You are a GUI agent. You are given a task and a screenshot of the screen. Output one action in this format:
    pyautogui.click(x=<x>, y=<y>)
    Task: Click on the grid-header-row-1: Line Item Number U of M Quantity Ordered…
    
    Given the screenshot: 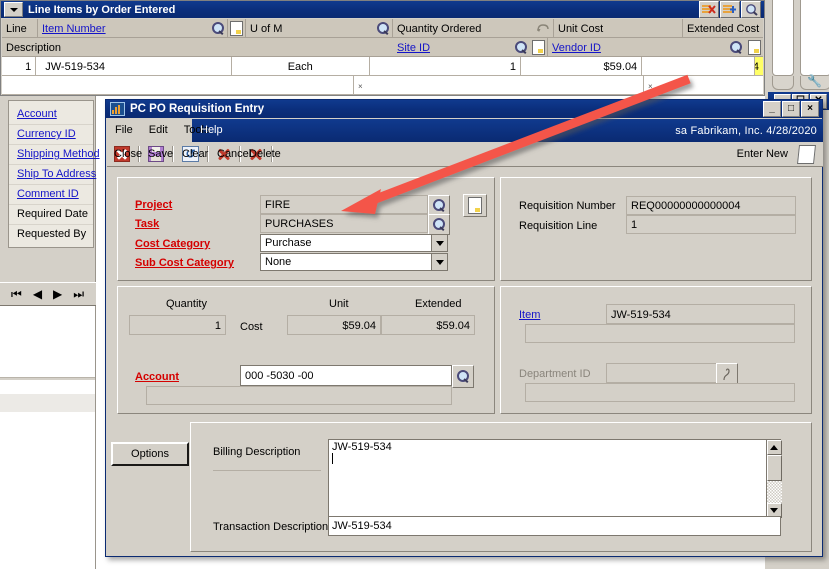 What is the action you would take?
    pyautogui.click(x=382, y=28)
    